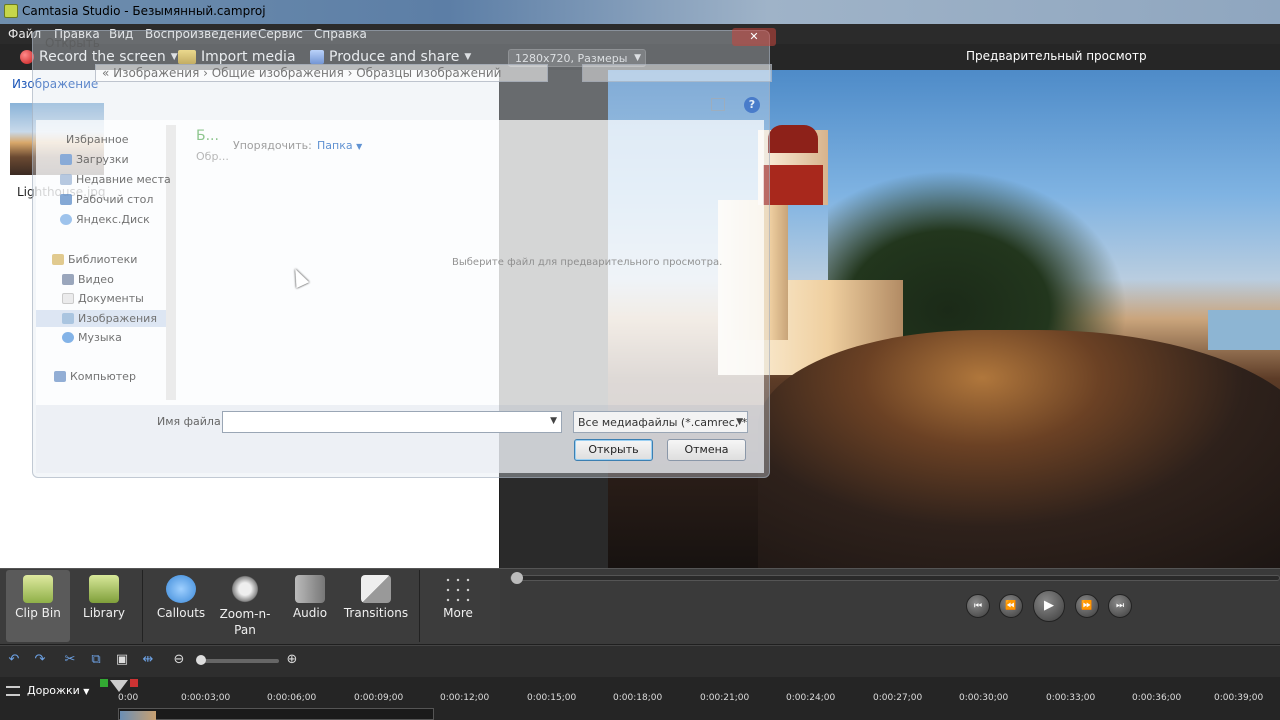 The height and width of the screenshot is (720, 1280). I want to click on out-point-marker, so click(134, 683).